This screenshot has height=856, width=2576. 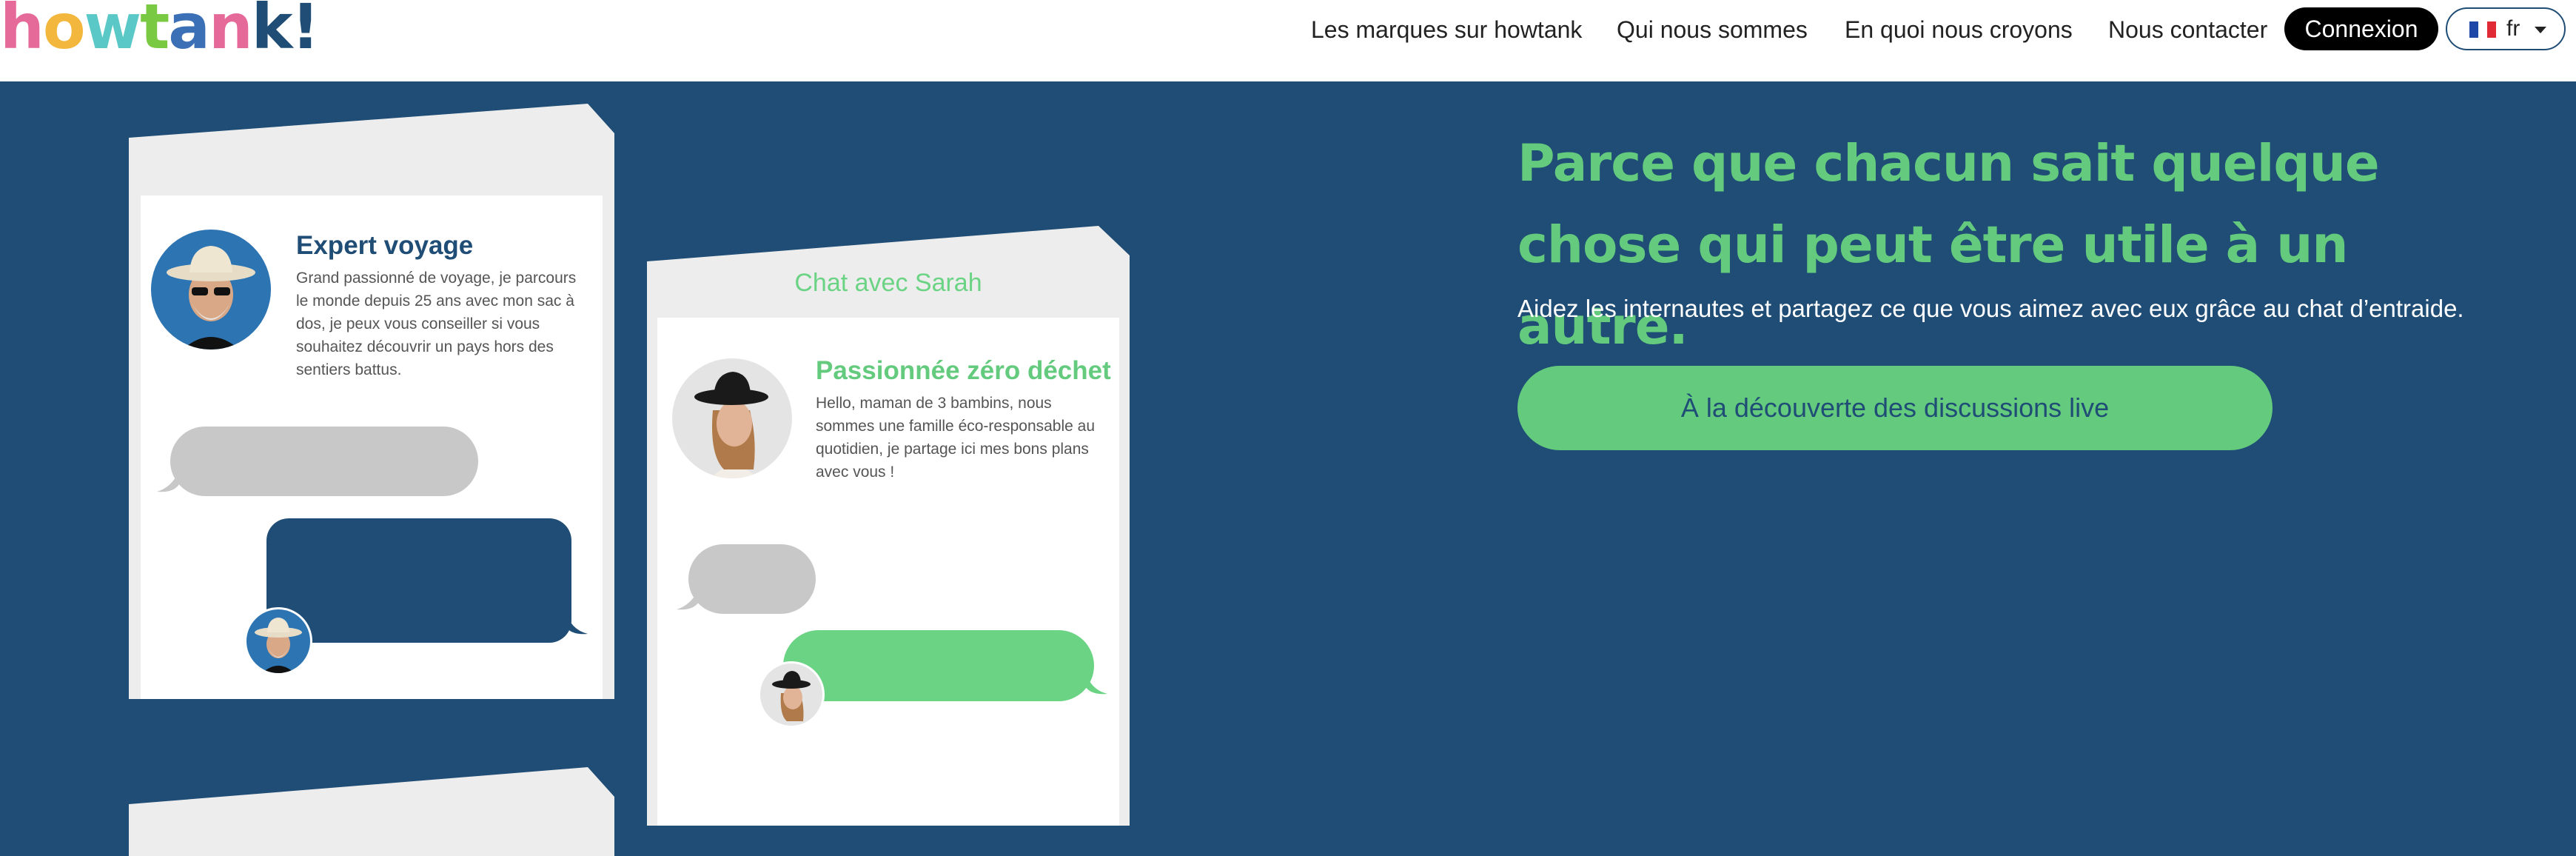 I want to click on logo-letter: h, so click(x=22, y=31).